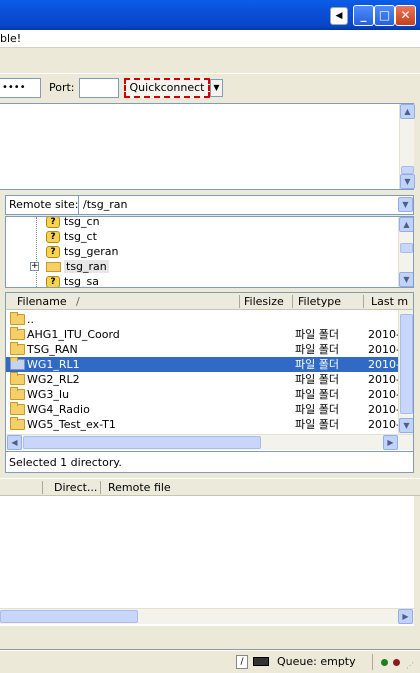  Describe the element at coordinates (78, 301) in the screenshot. I see `sort-indicator-icon: /` at that location.